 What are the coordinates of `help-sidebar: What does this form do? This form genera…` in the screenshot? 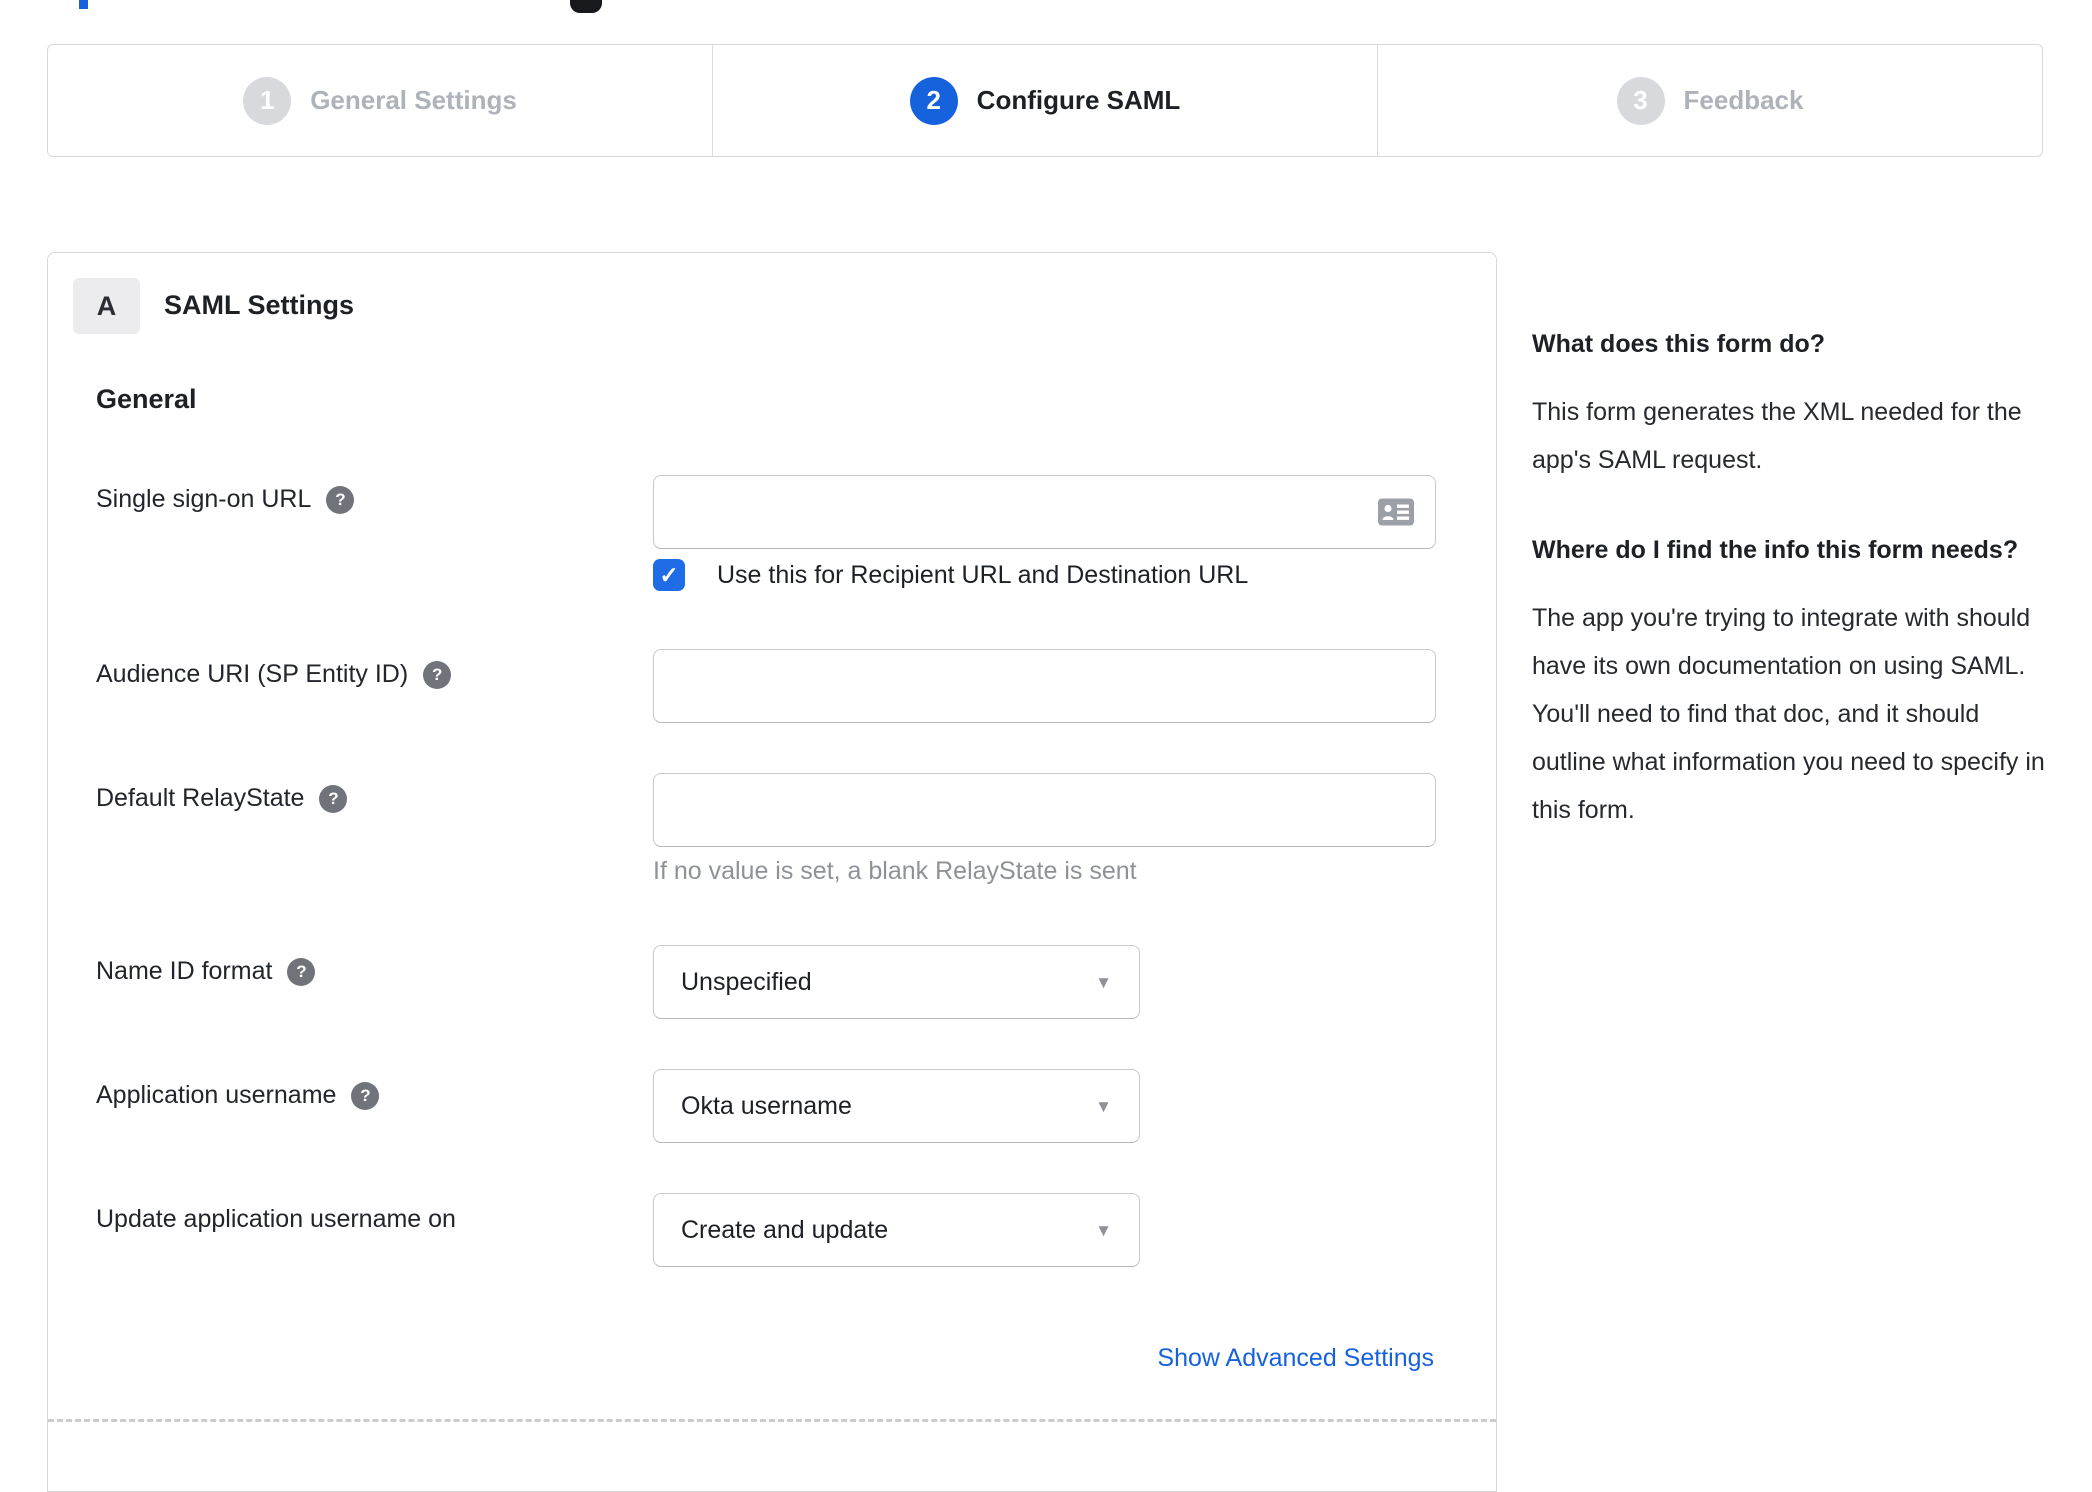 It's located at (1790, 604).